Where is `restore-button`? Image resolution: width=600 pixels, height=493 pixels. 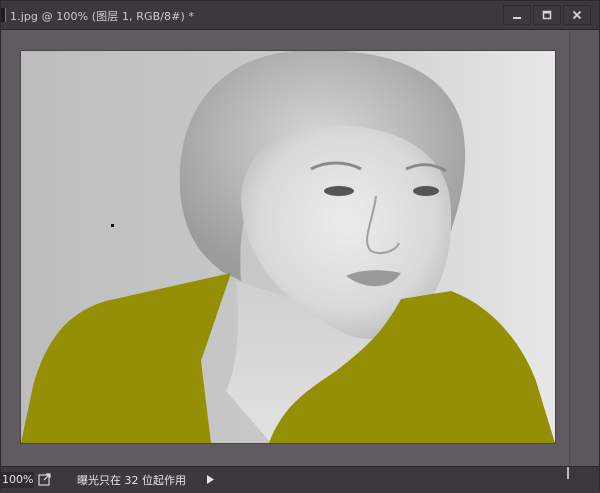 restore-button is located at coordinates (547, 15).